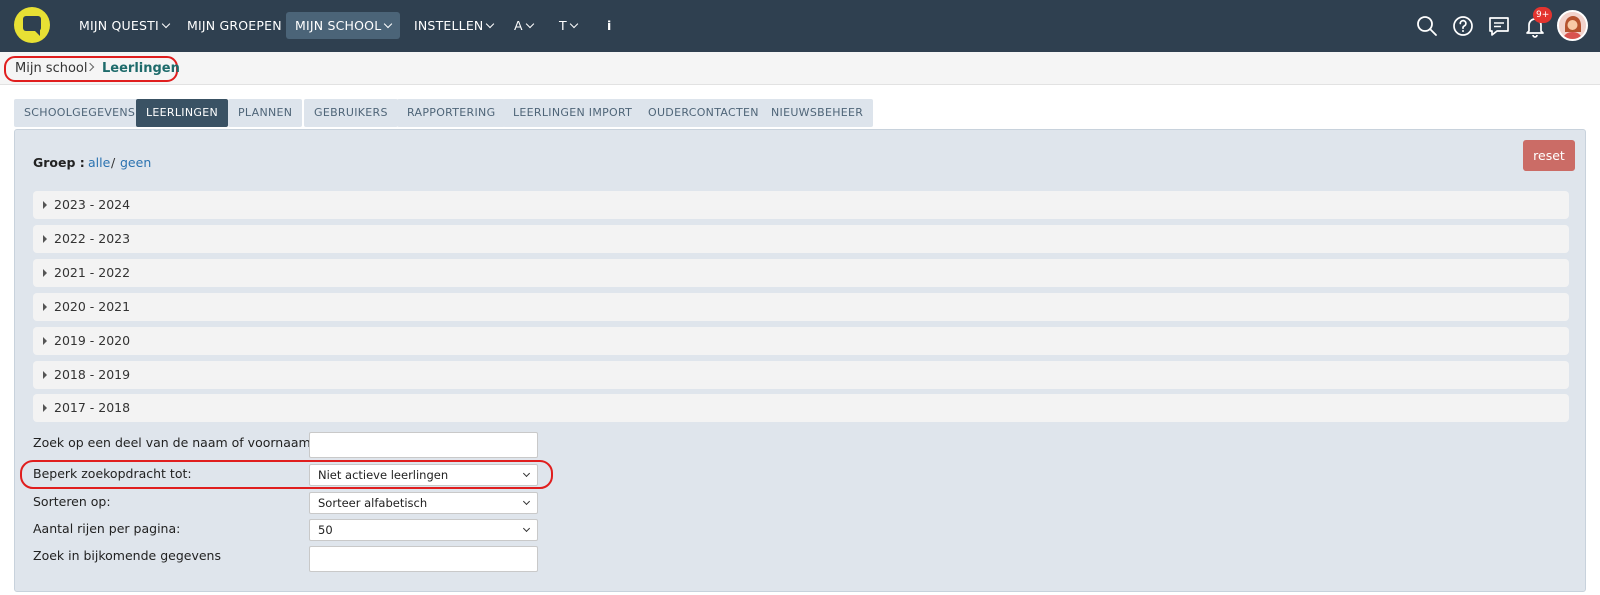 The image size is (1600, 595). Describe the element at coordinates (1549, 155) in the screenshot. I see `reset-button: reset` at that location.